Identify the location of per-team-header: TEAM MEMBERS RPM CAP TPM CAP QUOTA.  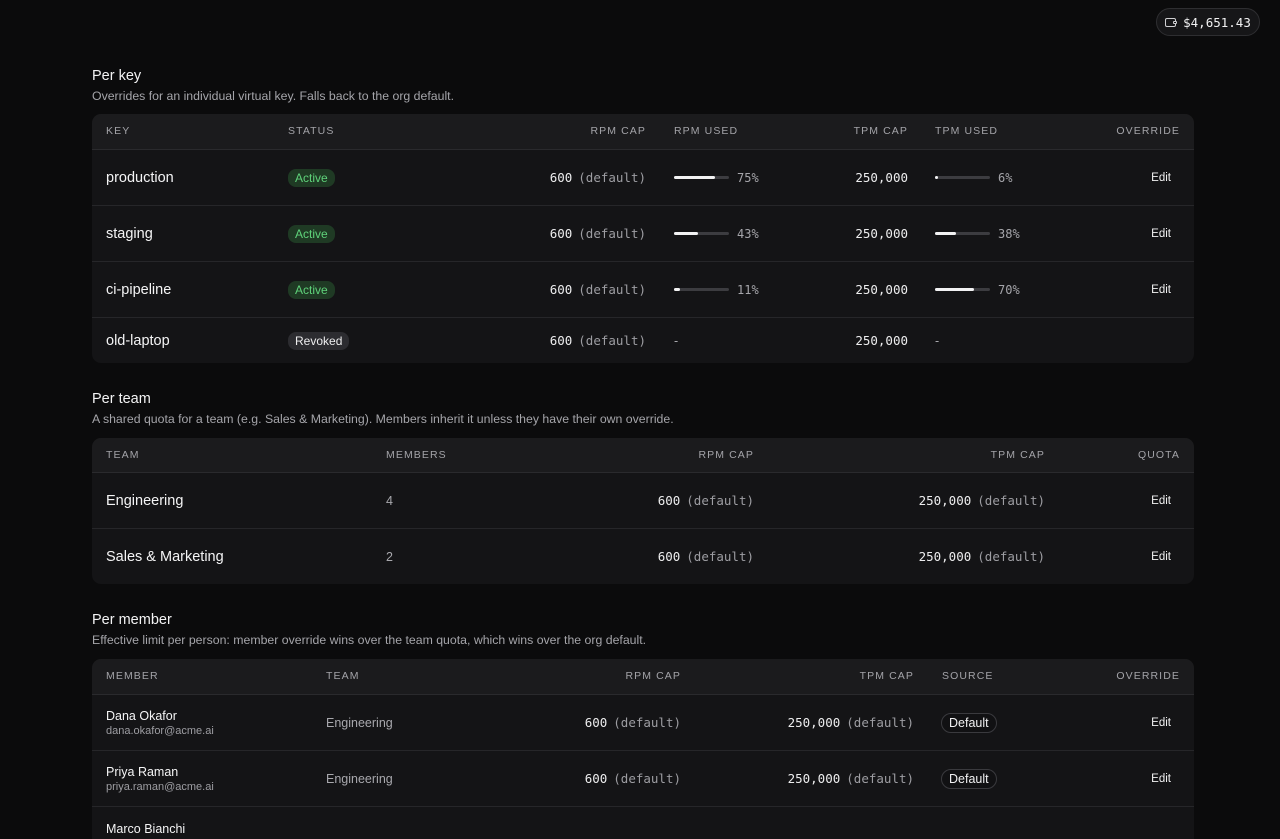
(643, 455).